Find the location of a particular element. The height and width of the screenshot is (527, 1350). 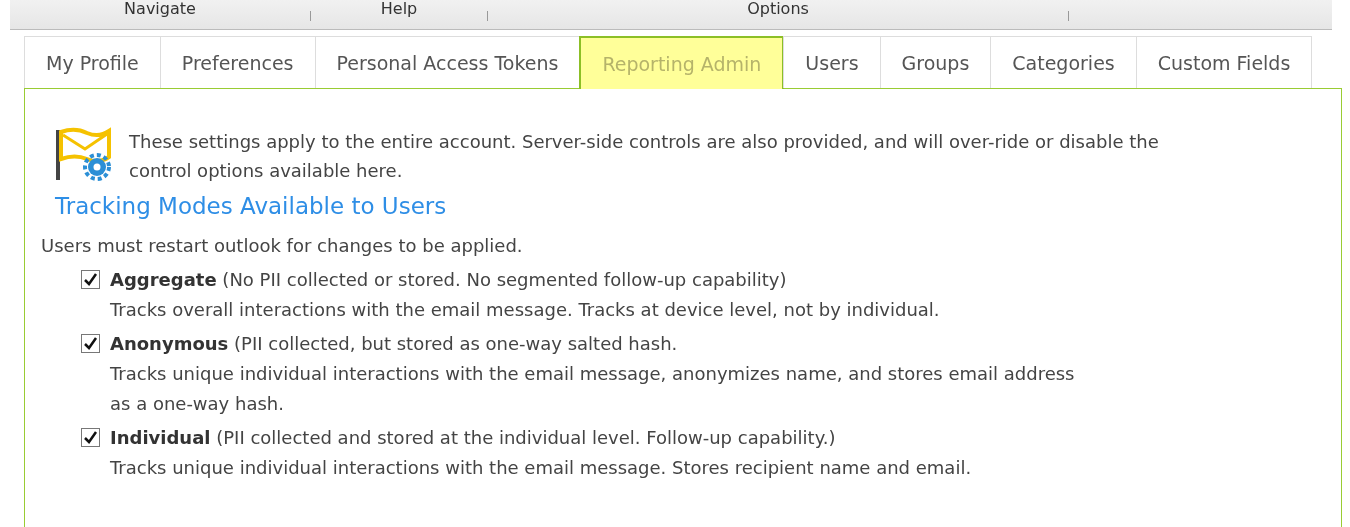

intro-text: These settings apply to the entire account. Server-side controls are also provided, and will over-ride or disable the control options available here. is located at coordinates (644, 156).